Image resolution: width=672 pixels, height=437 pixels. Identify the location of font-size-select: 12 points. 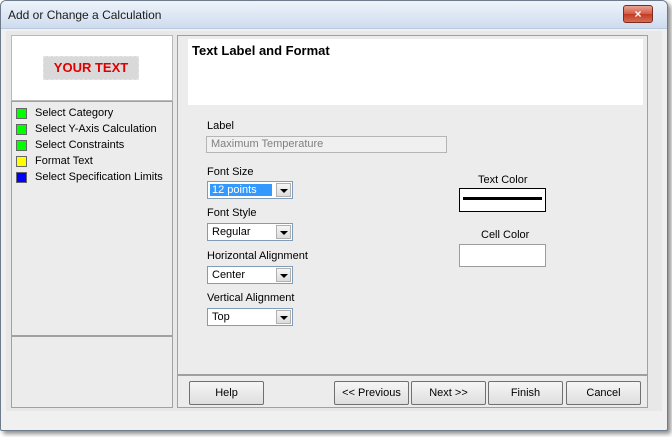
(250, 190).